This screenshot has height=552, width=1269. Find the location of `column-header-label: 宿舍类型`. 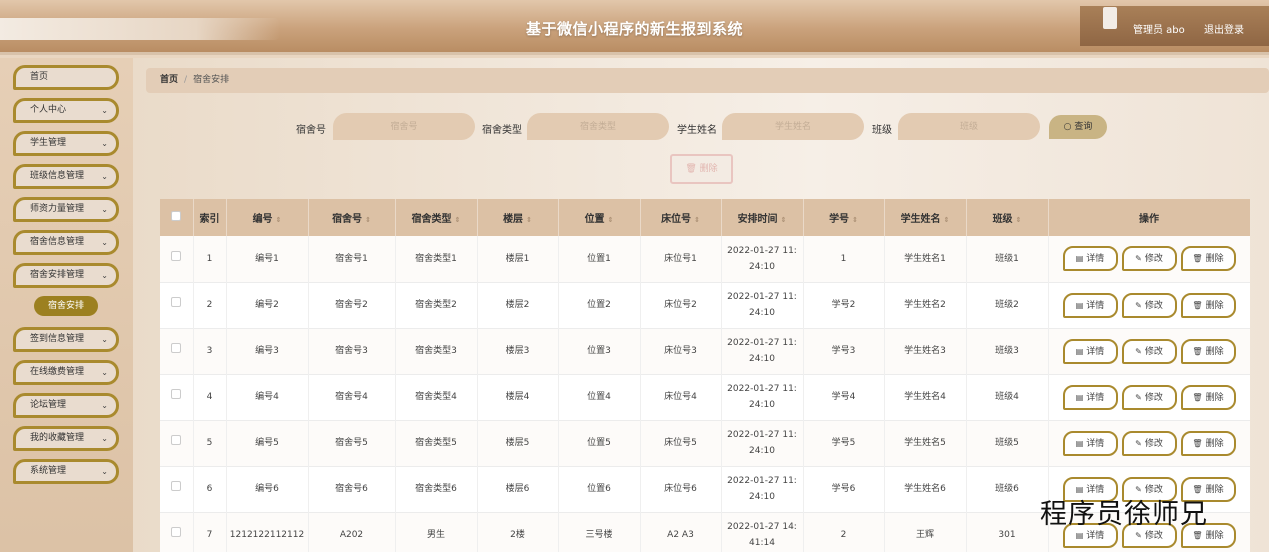

column-header-label: 宿舍类型 is located at coordinates (431, 219).